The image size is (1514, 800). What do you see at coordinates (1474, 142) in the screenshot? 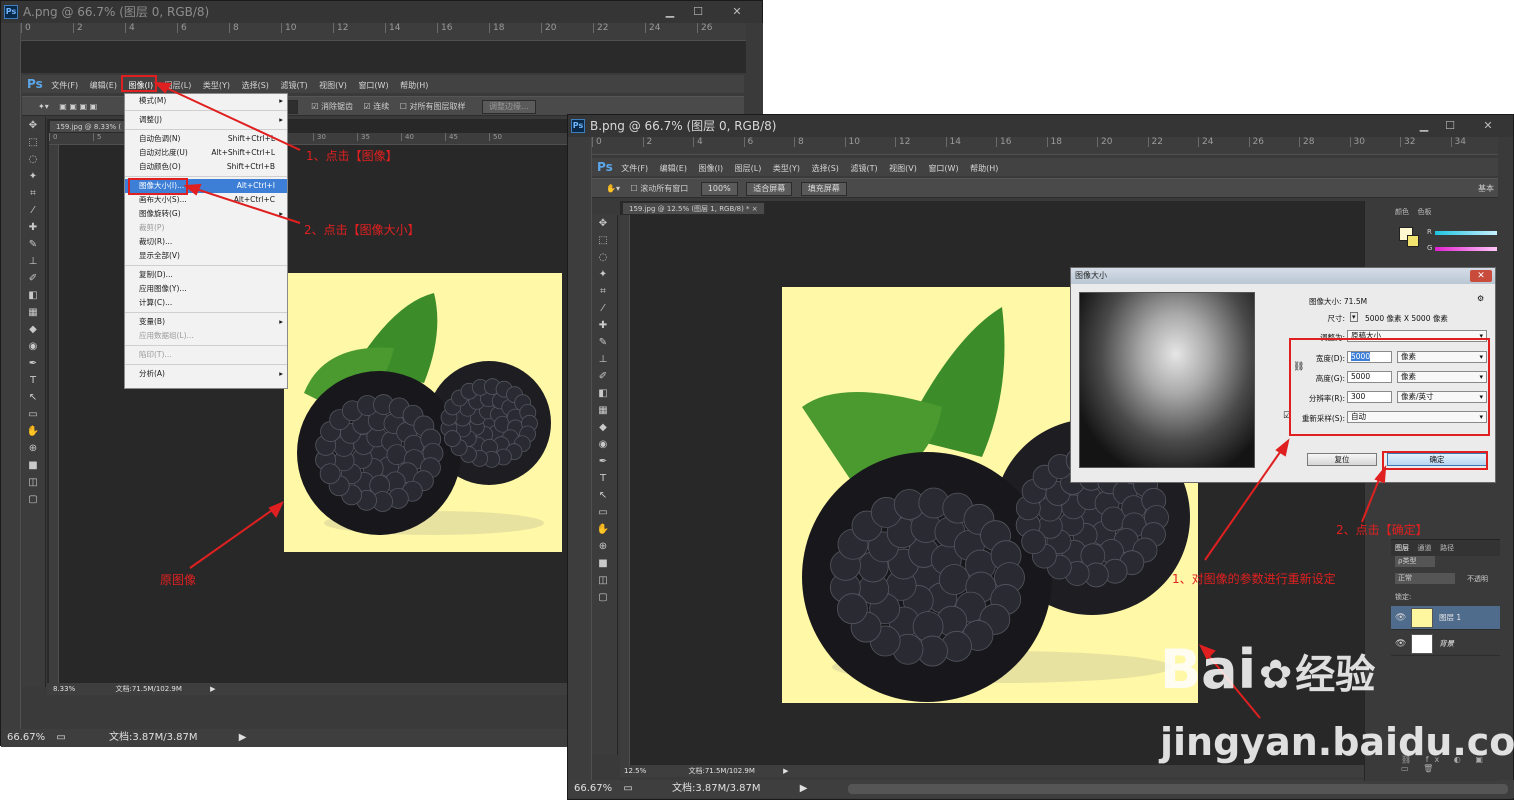
I see `ruler-tick-label: 34` at bounding box center [1474, 142].